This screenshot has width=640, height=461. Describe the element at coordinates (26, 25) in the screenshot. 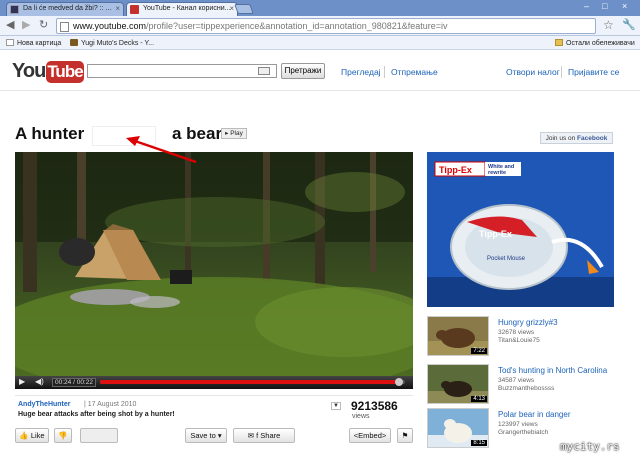

I see `forward-arrow-icon: ▶` at that location.